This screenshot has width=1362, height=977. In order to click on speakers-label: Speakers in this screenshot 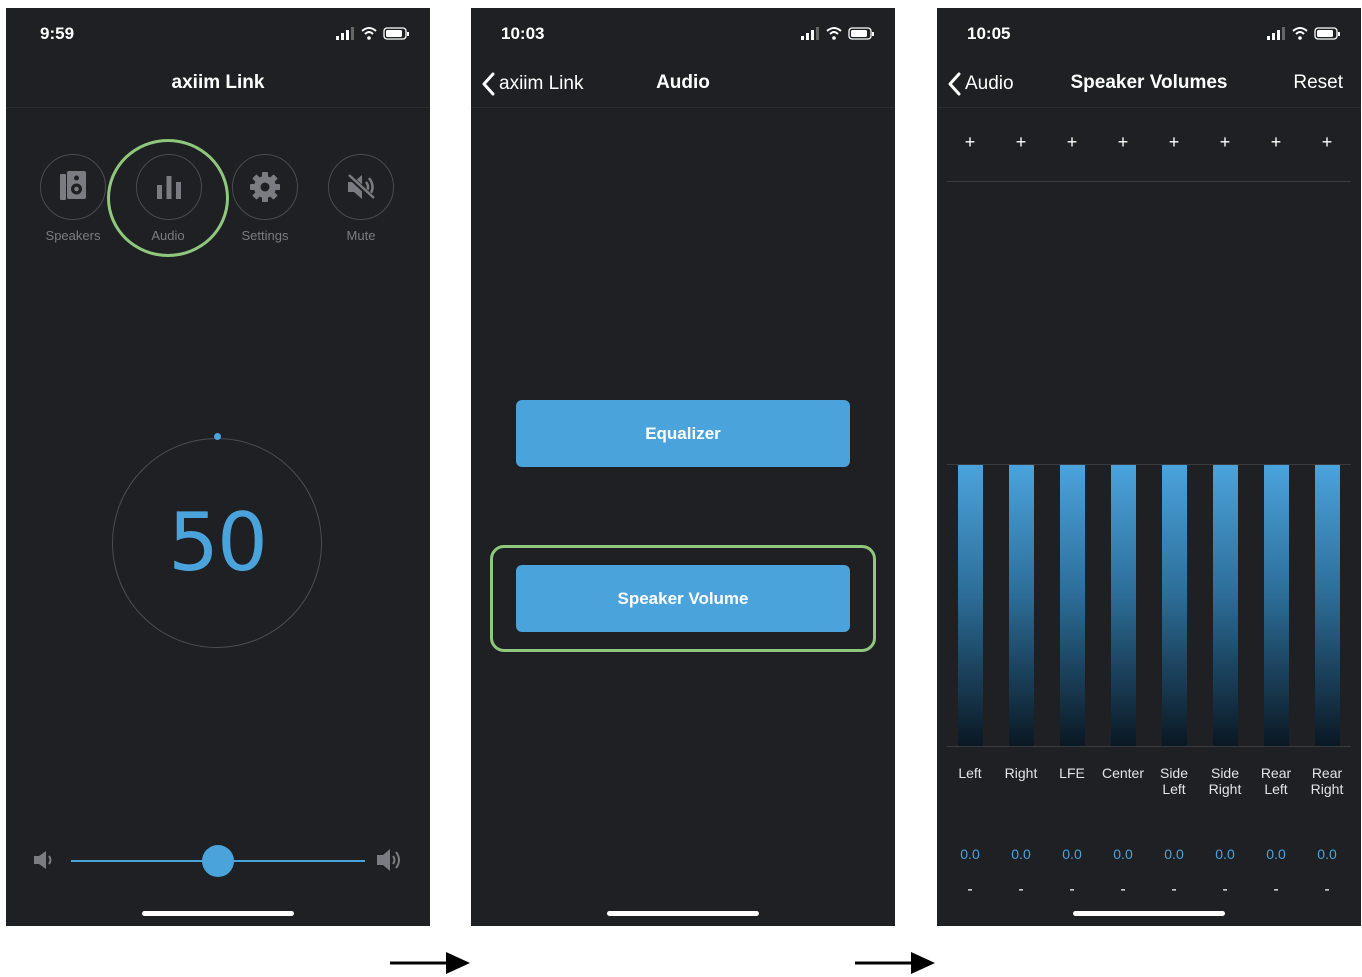, I will do `click(73, 235)`.